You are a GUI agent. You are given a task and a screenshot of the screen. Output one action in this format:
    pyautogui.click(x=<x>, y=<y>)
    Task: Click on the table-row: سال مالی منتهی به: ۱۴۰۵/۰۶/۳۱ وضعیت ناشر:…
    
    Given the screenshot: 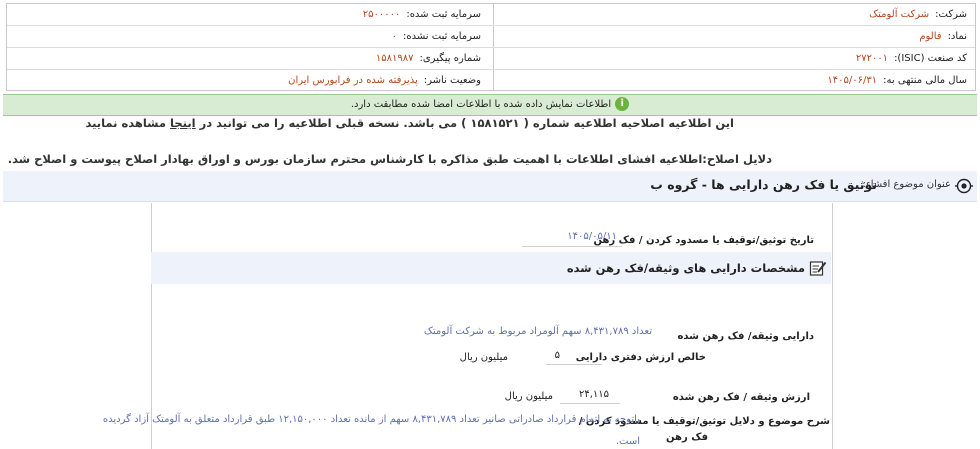 What is the action you would take?
    pyautogui.click(x=491, y=80)
    